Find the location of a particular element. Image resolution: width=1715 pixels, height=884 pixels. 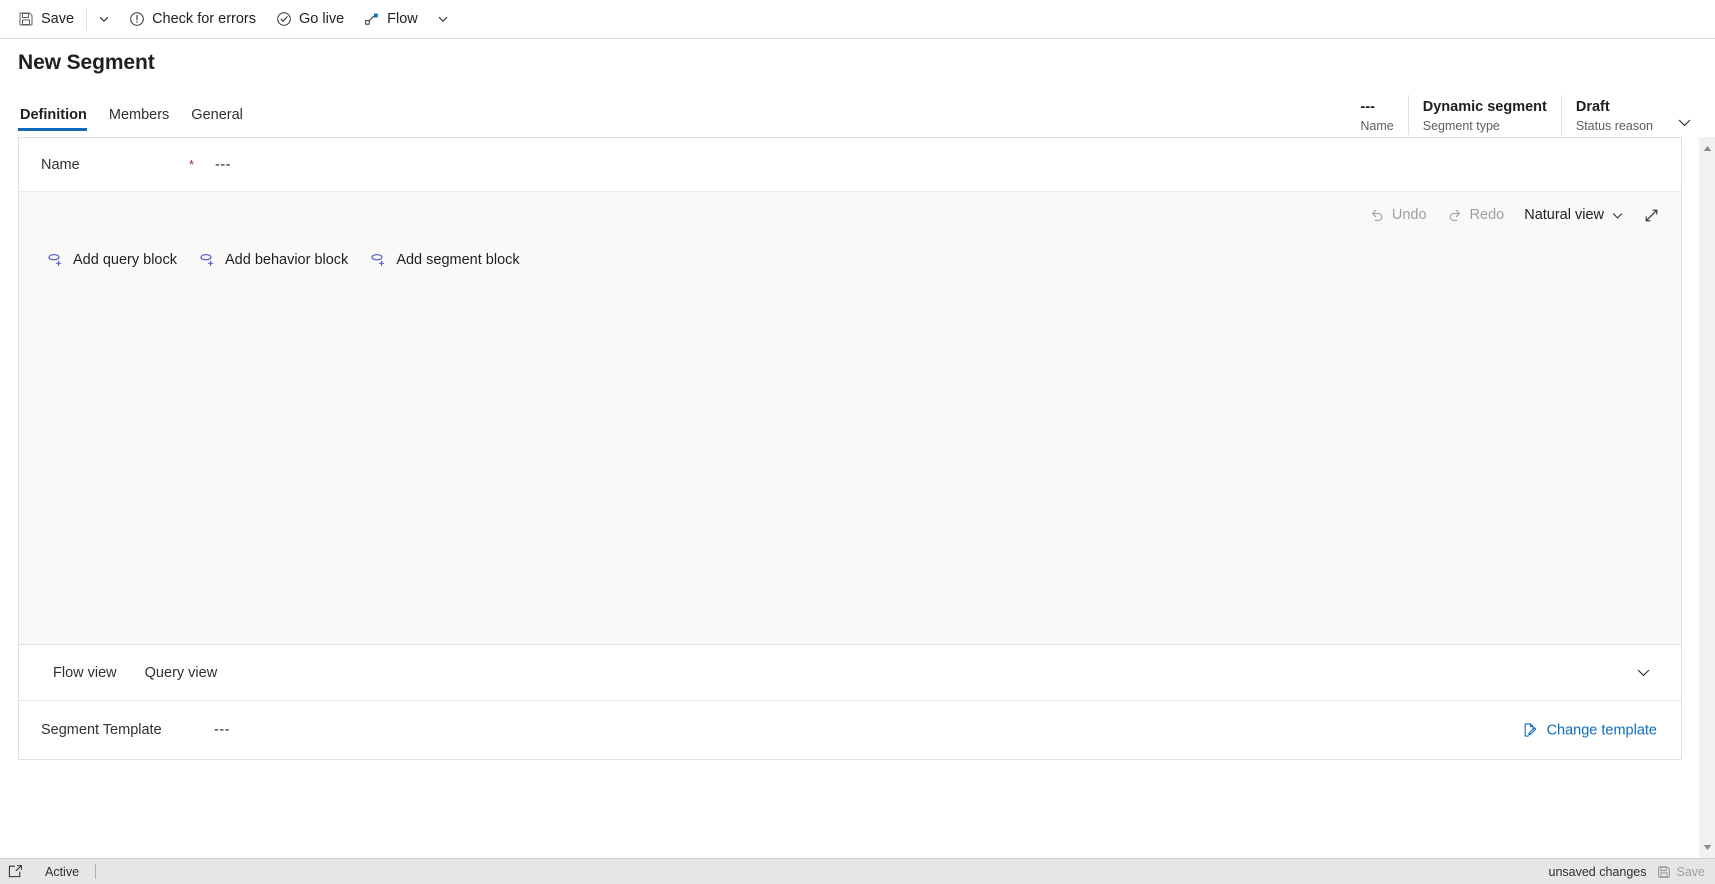

add-query-block-icon is located at coordinates (55, 259).